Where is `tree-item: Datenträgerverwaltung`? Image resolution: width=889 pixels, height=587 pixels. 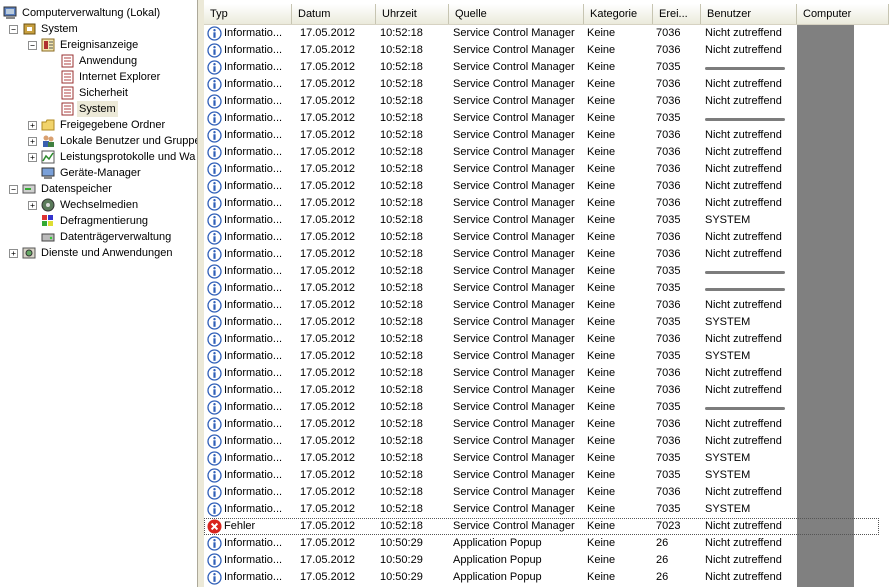
tree-item: Datenträgerverwaltung is located at coordinates (98, 237).